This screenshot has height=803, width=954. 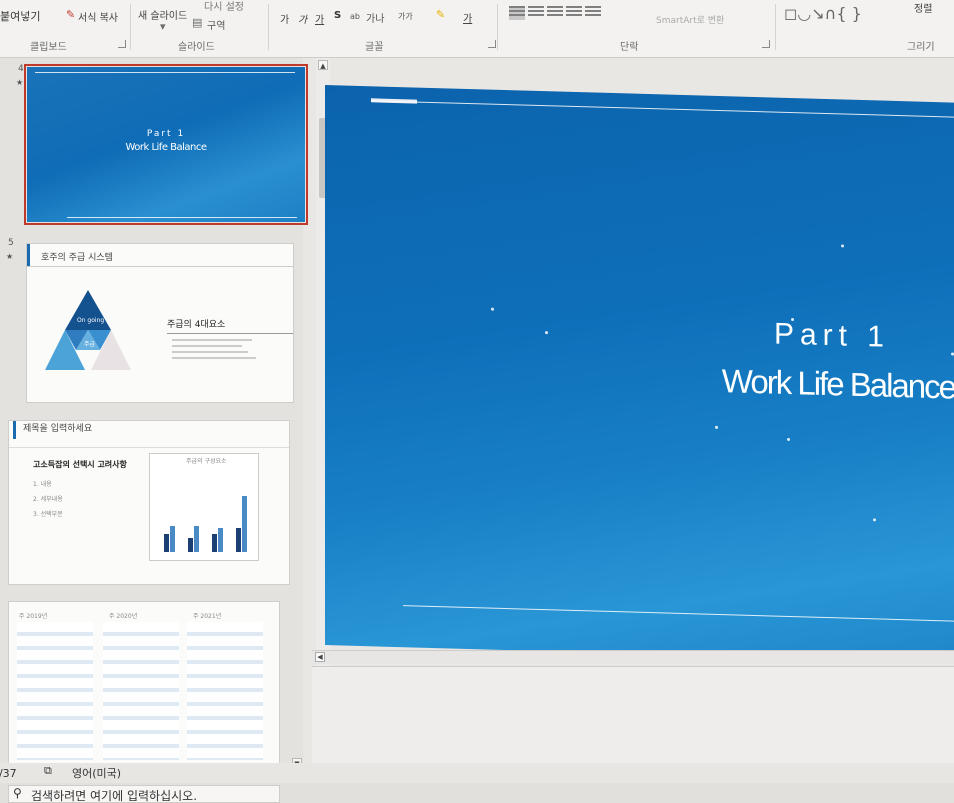 What do you see at coordinates (766, 44) in the screenshot?
I see `paragraph-launcher-icon` at bounding box center [766, 44].